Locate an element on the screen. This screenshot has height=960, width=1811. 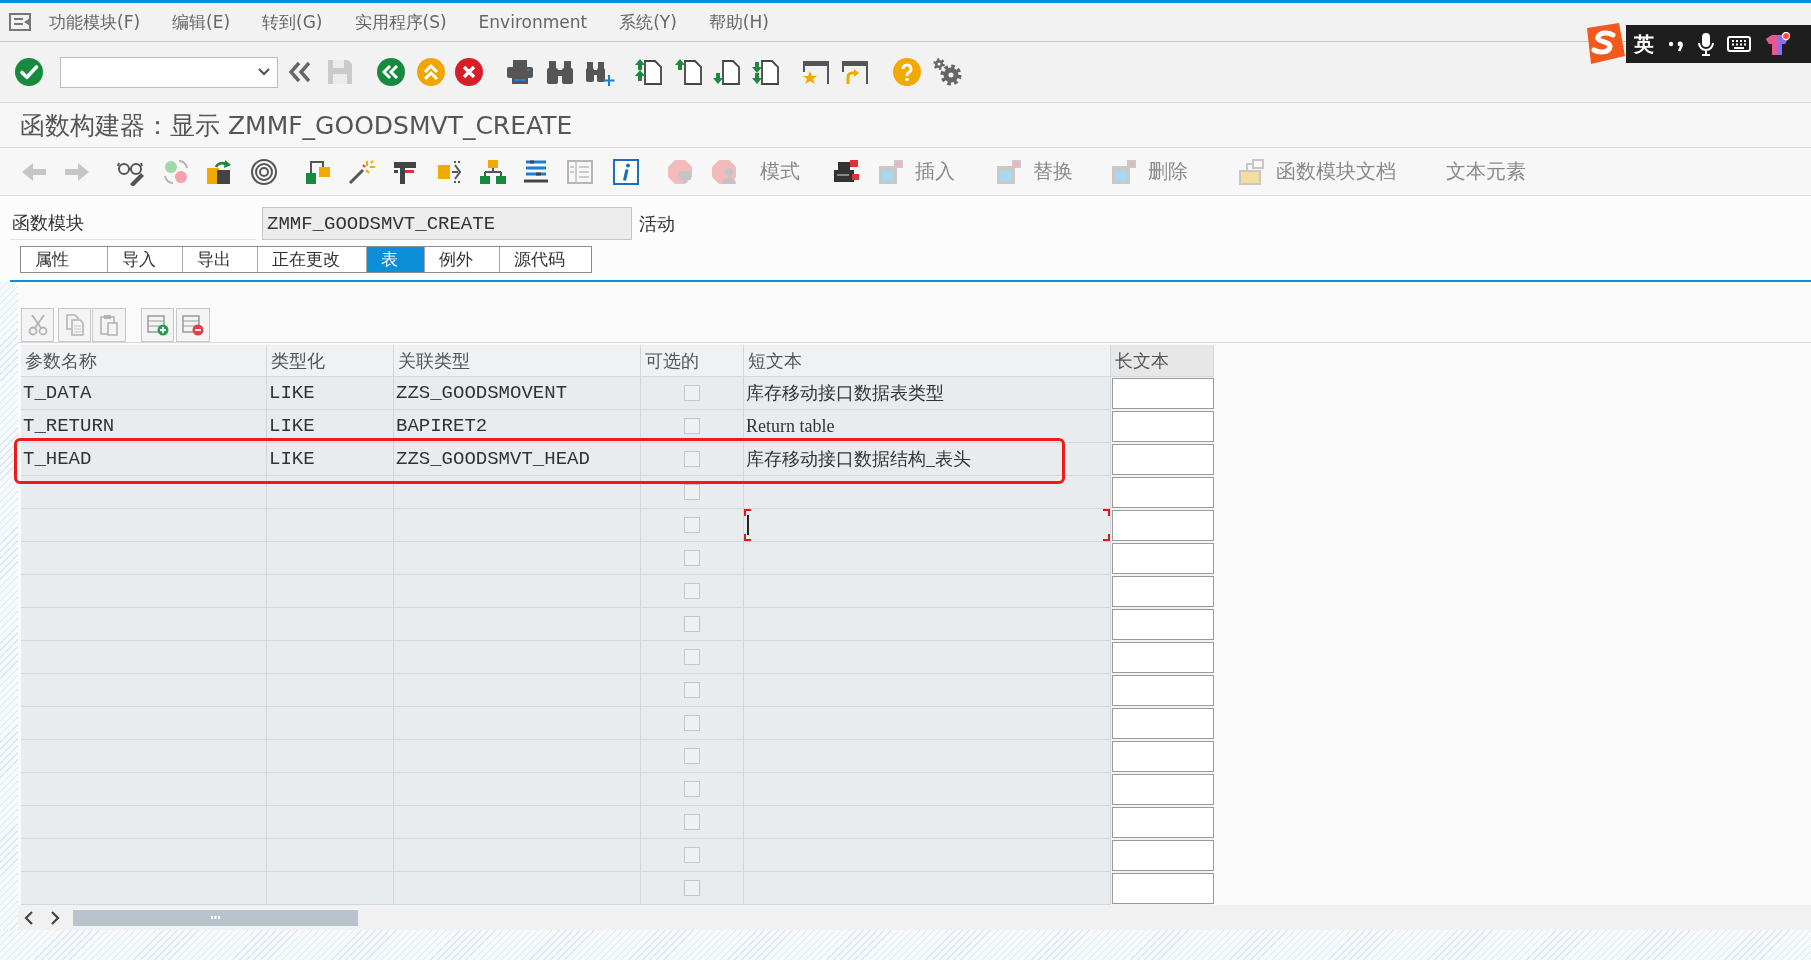
stop-monitor-icon is located at coordinates (680, 171).